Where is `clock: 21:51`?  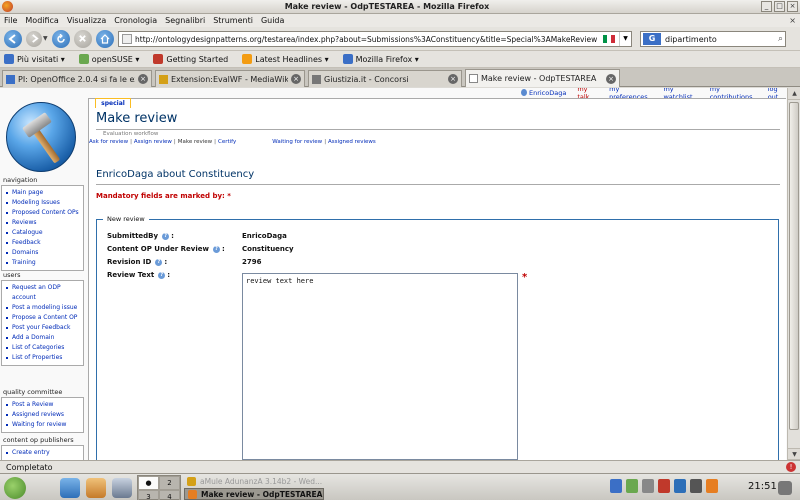
clock: 21:51 is located at coordinates (762, 486).